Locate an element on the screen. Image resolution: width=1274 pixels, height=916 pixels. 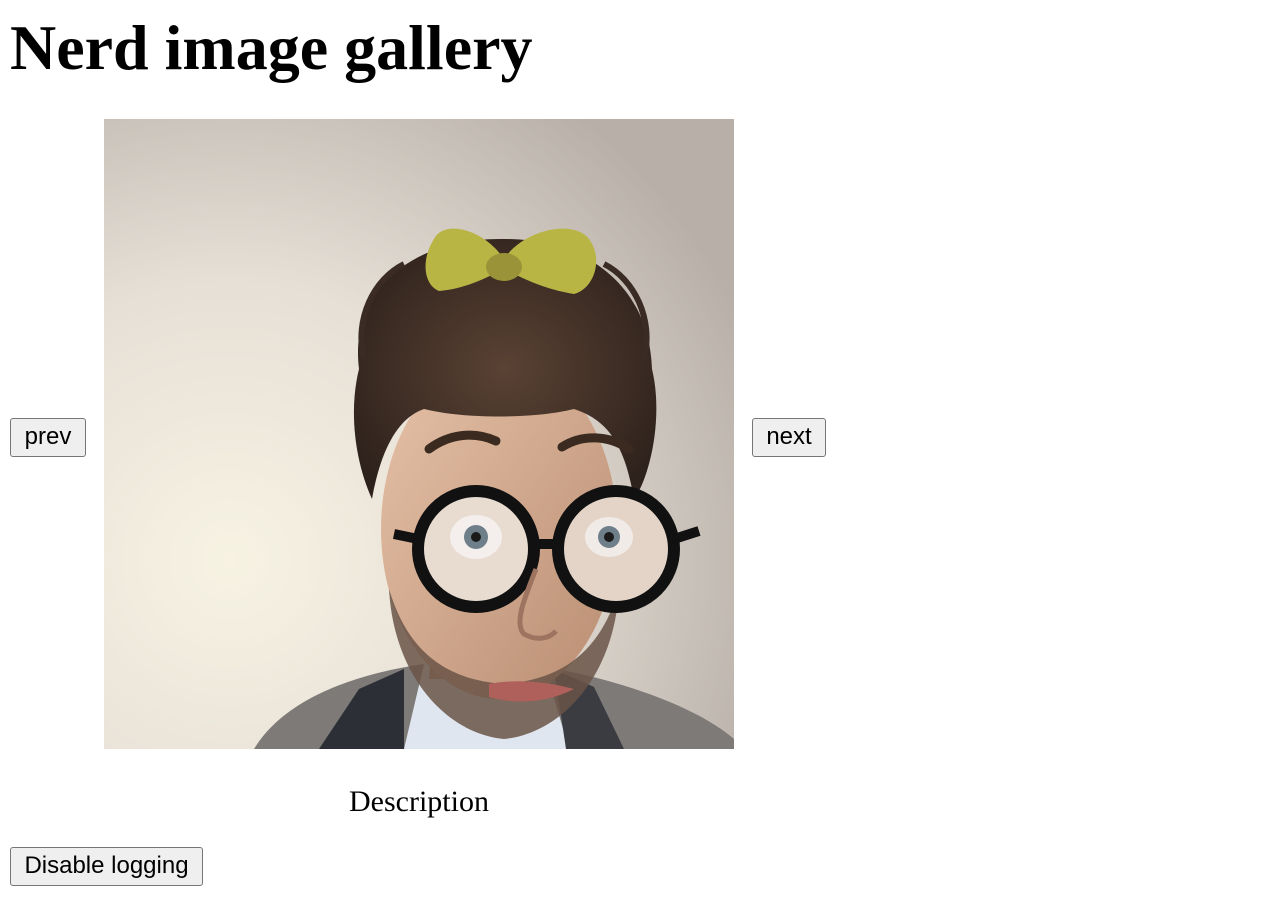
prev-button: prev is located at coordinates (48, 437).